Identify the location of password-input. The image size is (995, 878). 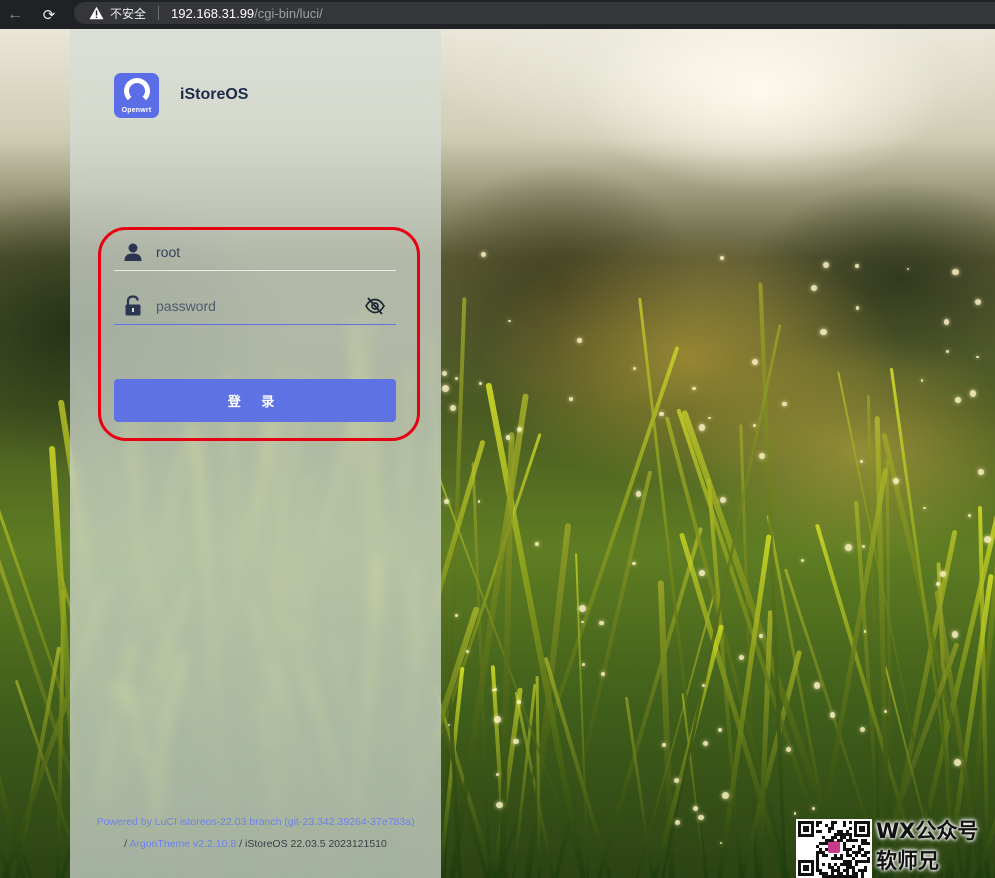
(256, 305).